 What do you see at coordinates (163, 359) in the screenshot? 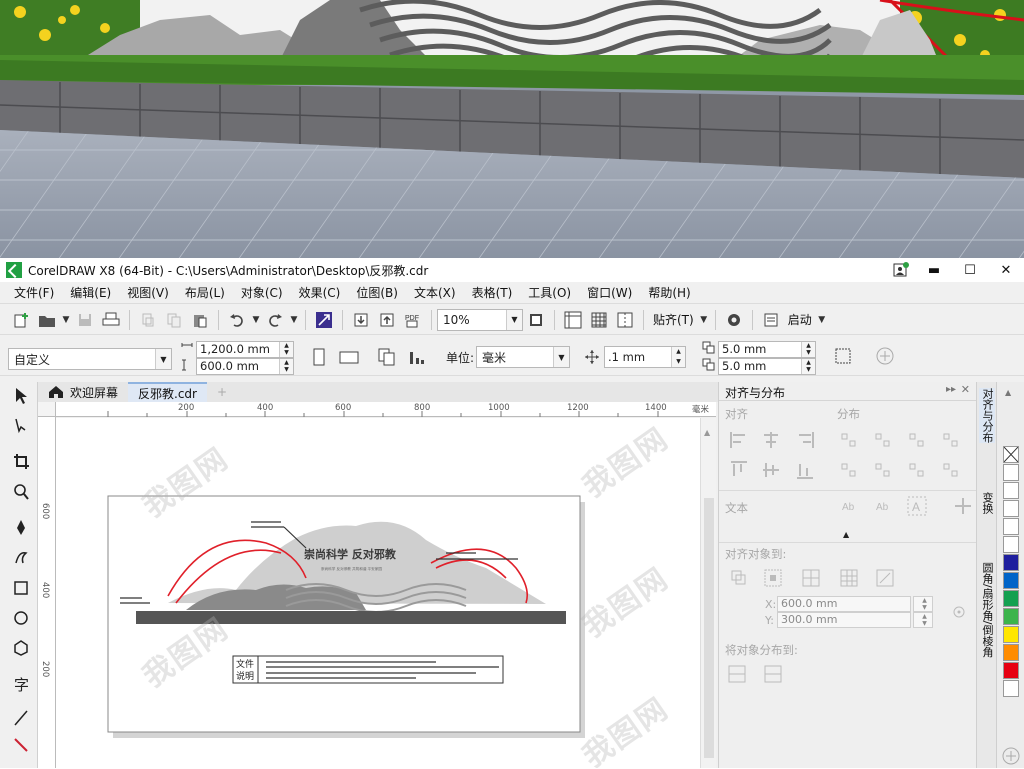
I see `chevron-down-icon: ▼` at bounding box center [163, 359].